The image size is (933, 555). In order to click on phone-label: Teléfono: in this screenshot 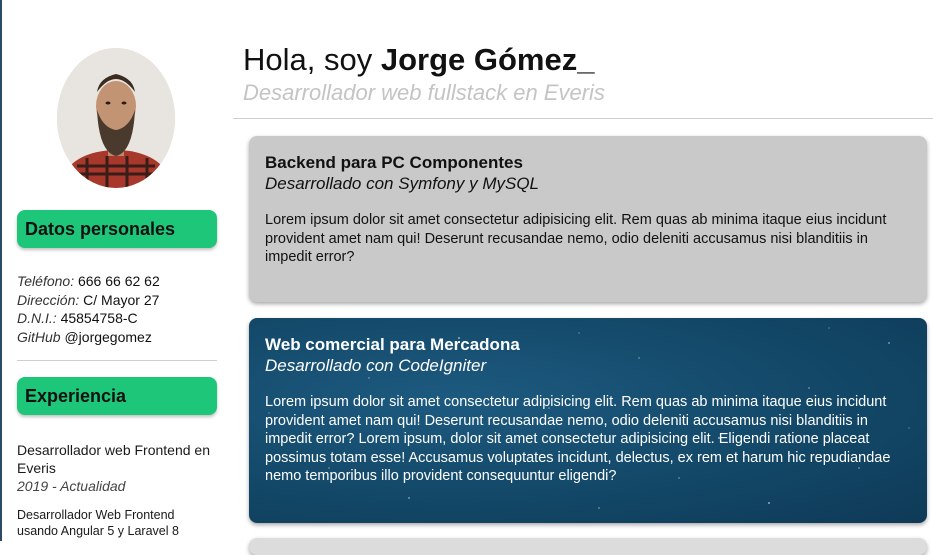, I will do `click(46, 281)`.